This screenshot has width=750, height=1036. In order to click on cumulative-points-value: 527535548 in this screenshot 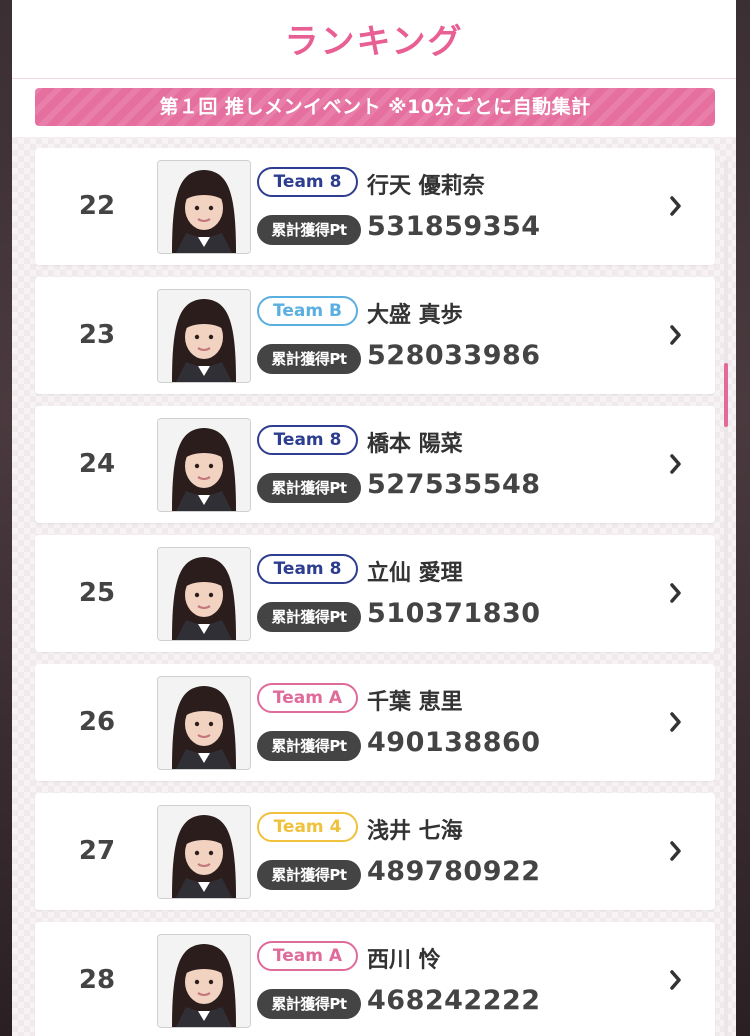, I will do `click(454, 484)`.